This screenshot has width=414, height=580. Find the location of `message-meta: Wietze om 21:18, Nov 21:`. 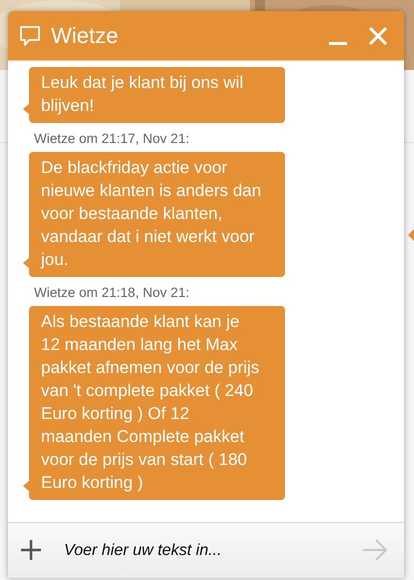

message-meta: Wietze om 21:18, Nov 21: is located at coordinates (112, 292).